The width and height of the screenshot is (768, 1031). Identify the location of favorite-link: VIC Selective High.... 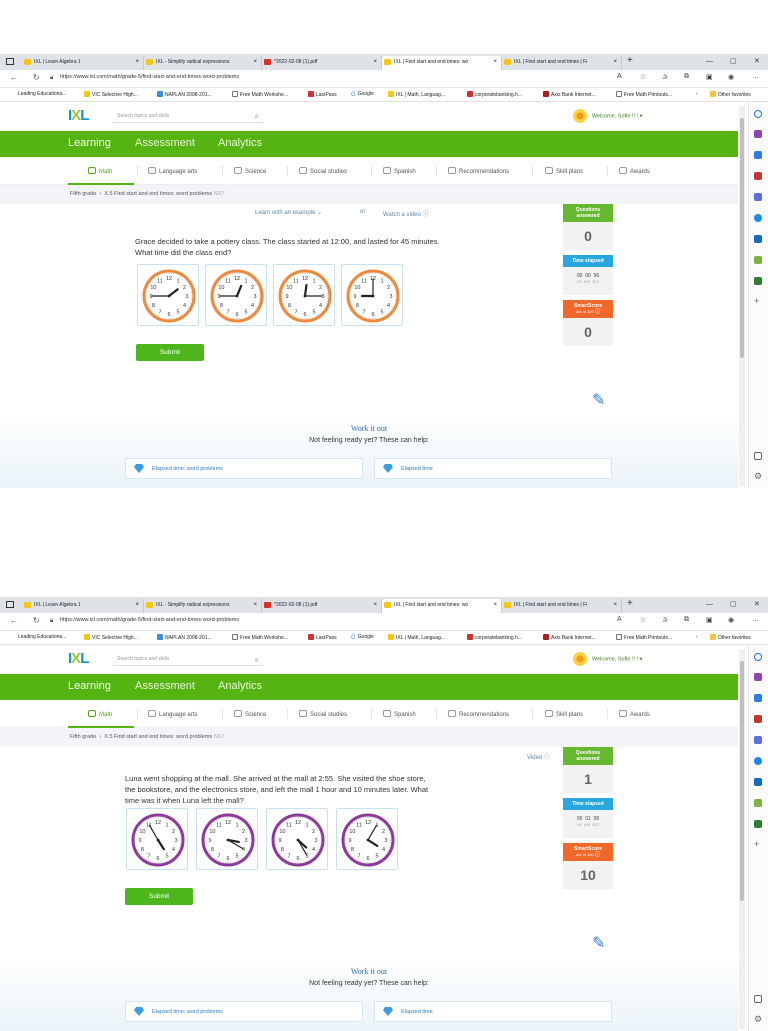
(111, 637).